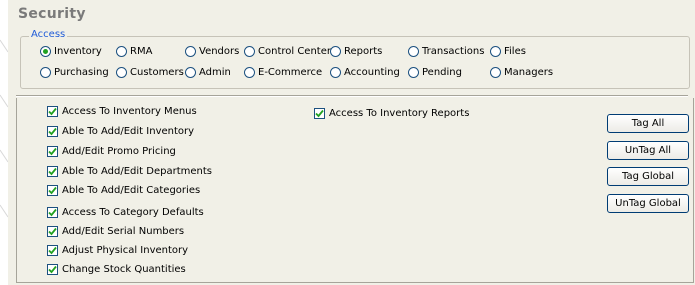 The height and width of the screenshot is (285, 695). Describe the element at coordinates (442, 72) in the screenshot. I see `radio-label: Pending` at that location.